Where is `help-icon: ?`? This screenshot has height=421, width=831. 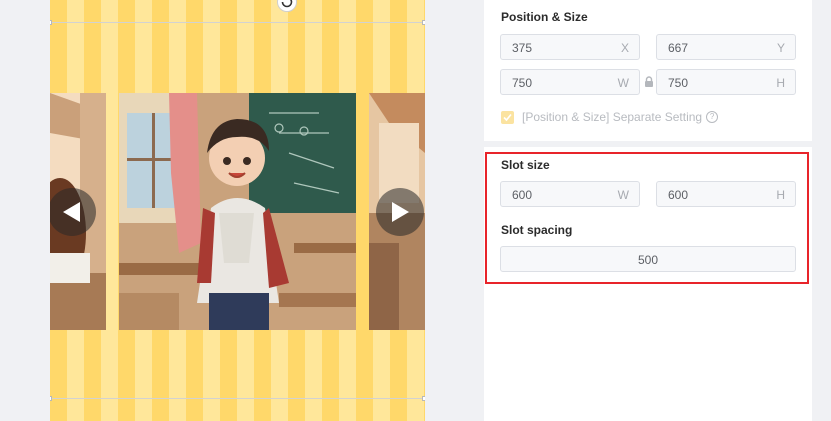
help-icon: ? is located at coordinates (712, 117).